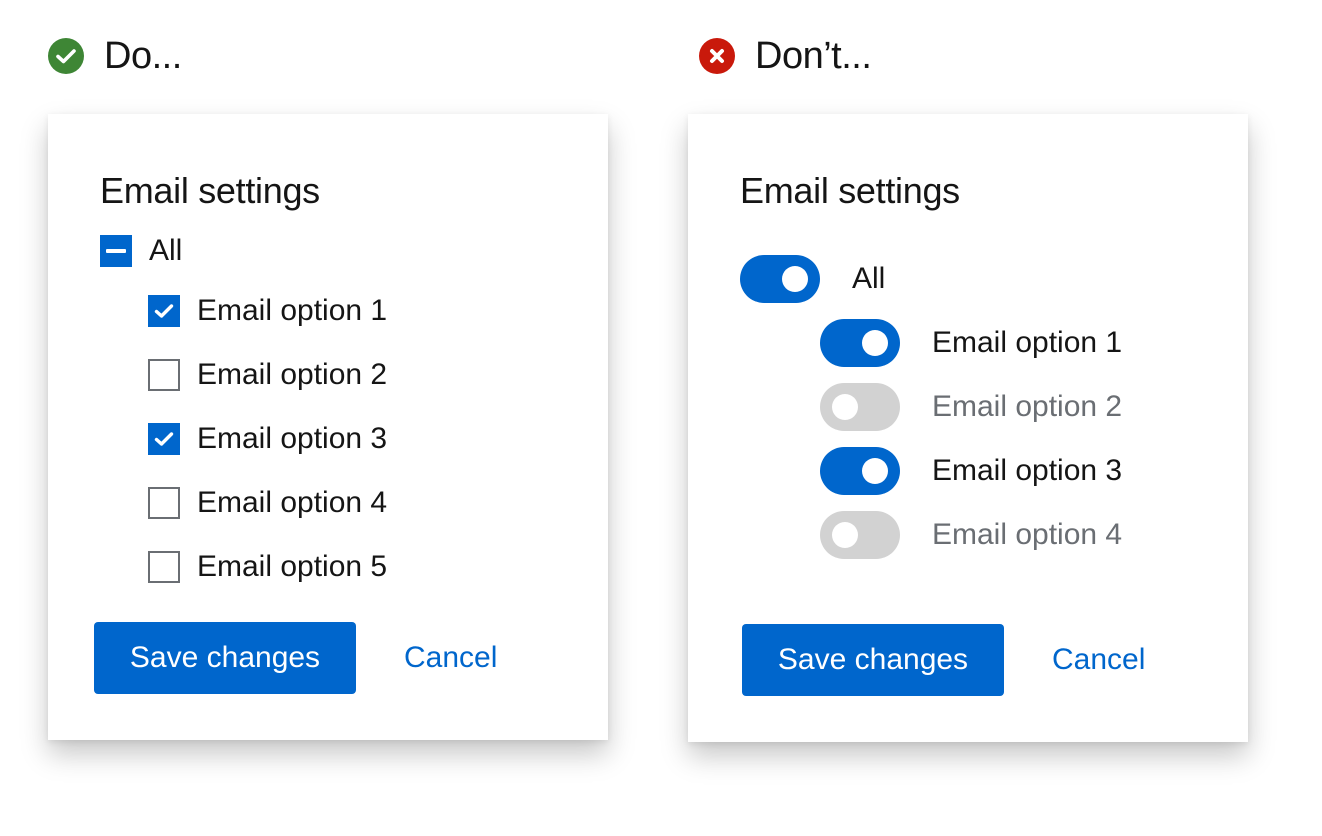 The width and height of the screenshot is (1322, 836). What do you see at coordinates (292, 310) in the screenshot?
I see `checkbox-label: Email option 1` at bounding box center [292, 310].